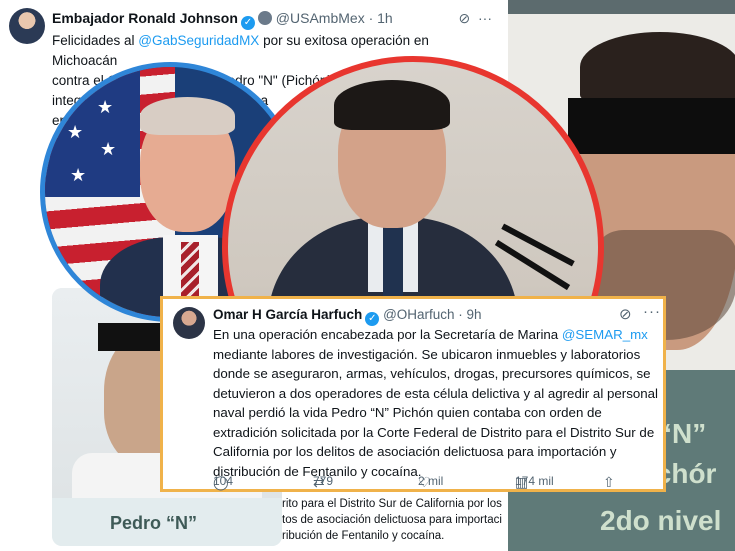 The width and height of the screenshot is (735, 551). What do you see at coordinates (609, 482) in the screenshot?
I see `share-icon: ⇧` at bounding box center [609, 482].